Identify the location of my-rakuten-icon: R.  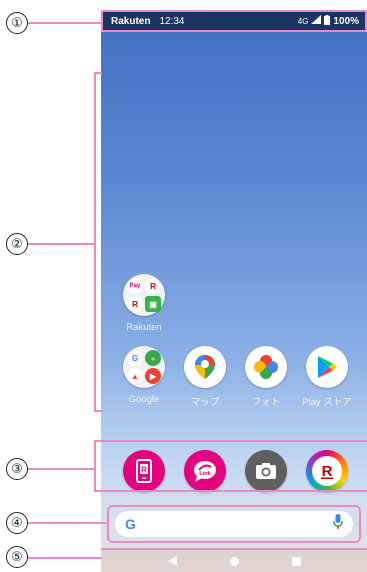
(144, 471).